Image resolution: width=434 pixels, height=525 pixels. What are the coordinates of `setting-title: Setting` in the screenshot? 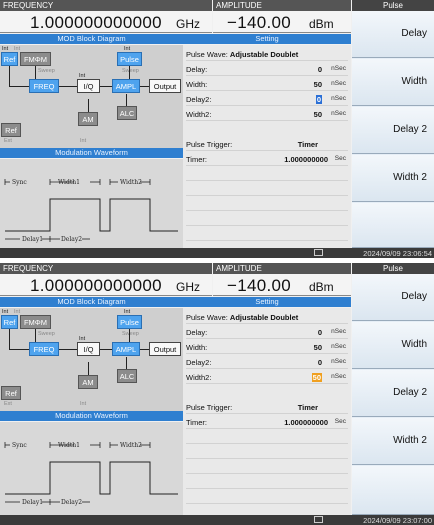 It's located at (267, 302).